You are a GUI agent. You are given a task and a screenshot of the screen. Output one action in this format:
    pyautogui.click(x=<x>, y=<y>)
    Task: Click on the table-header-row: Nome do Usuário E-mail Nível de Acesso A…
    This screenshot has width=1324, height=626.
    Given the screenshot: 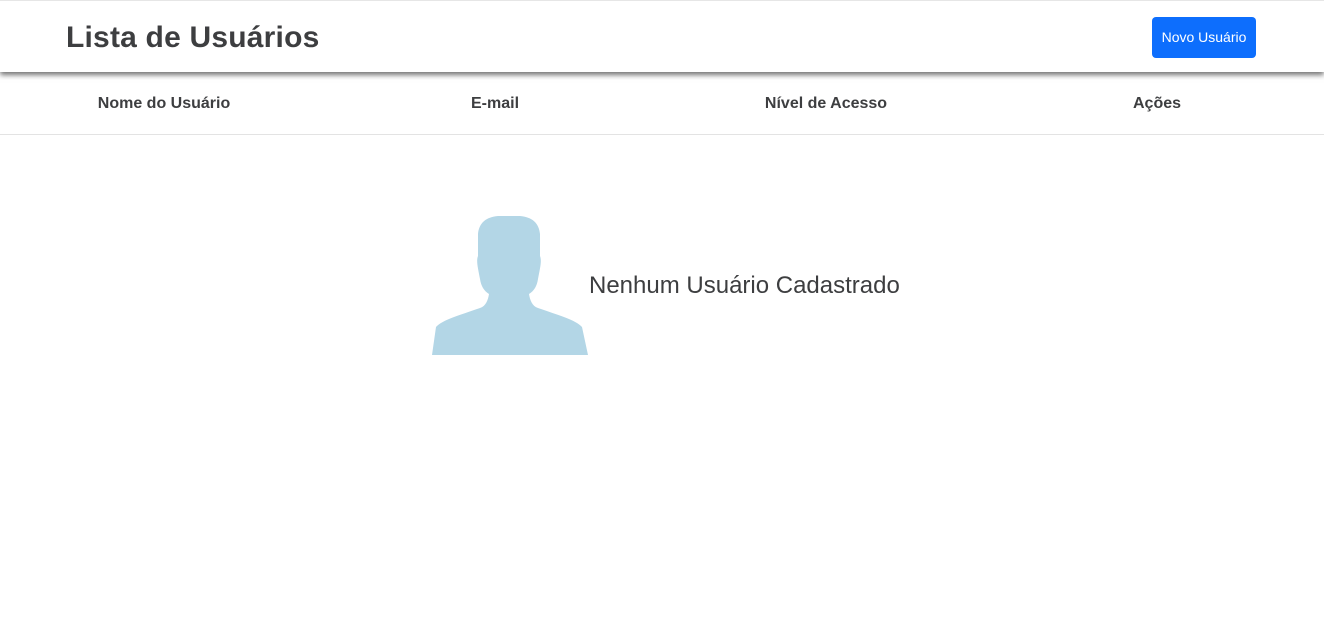 What is the action you would take?
    pyautogui.click(x=662, y=103)
    